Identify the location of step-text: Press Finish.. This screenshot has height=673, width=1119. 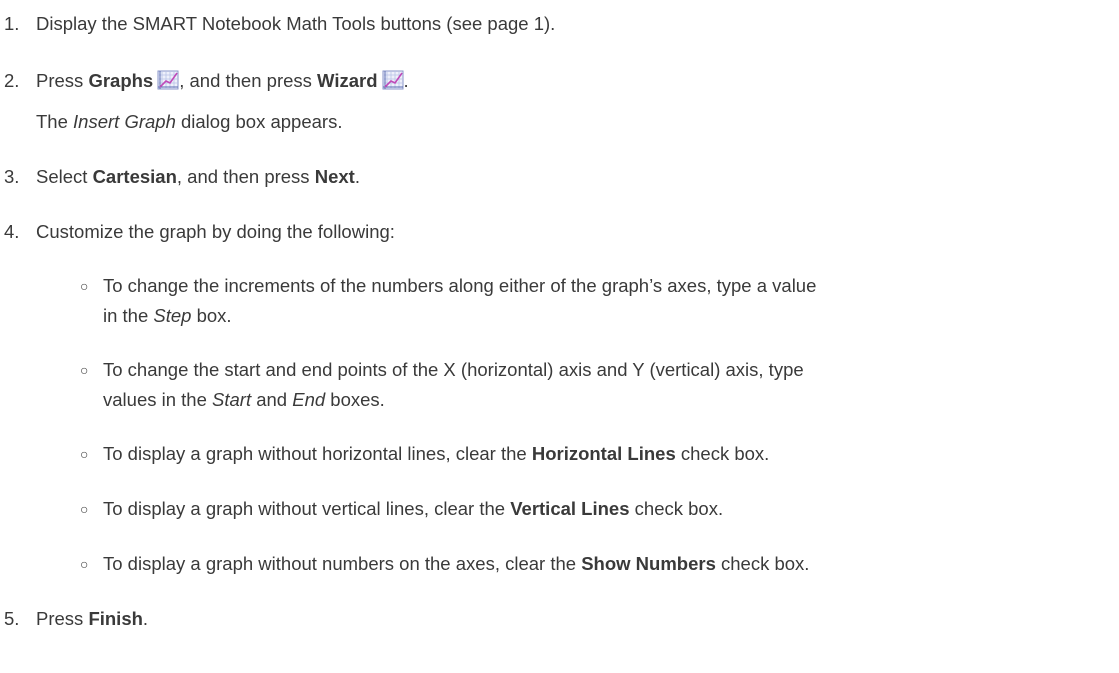
(92, 619).